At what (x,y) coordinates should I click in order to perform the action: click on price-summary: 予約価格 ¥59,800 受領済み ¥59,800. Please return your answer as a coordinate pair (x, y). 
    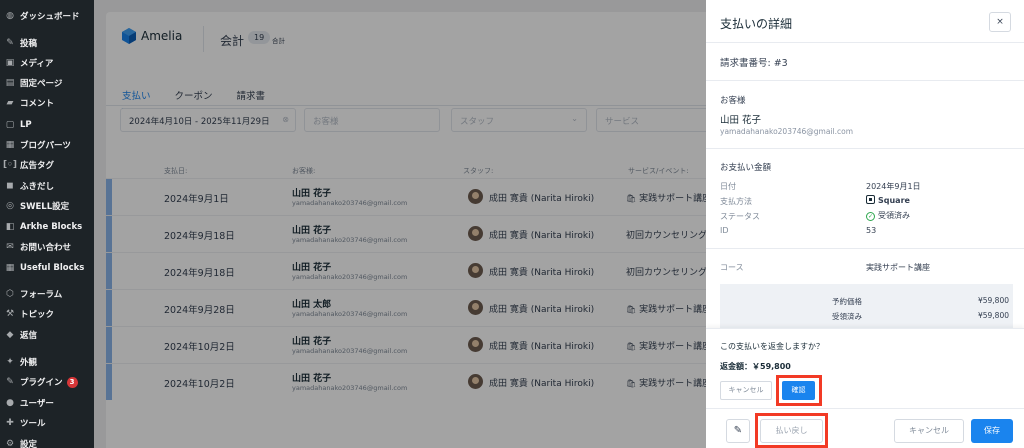
    Looking at the image, I should click on (866, 308).